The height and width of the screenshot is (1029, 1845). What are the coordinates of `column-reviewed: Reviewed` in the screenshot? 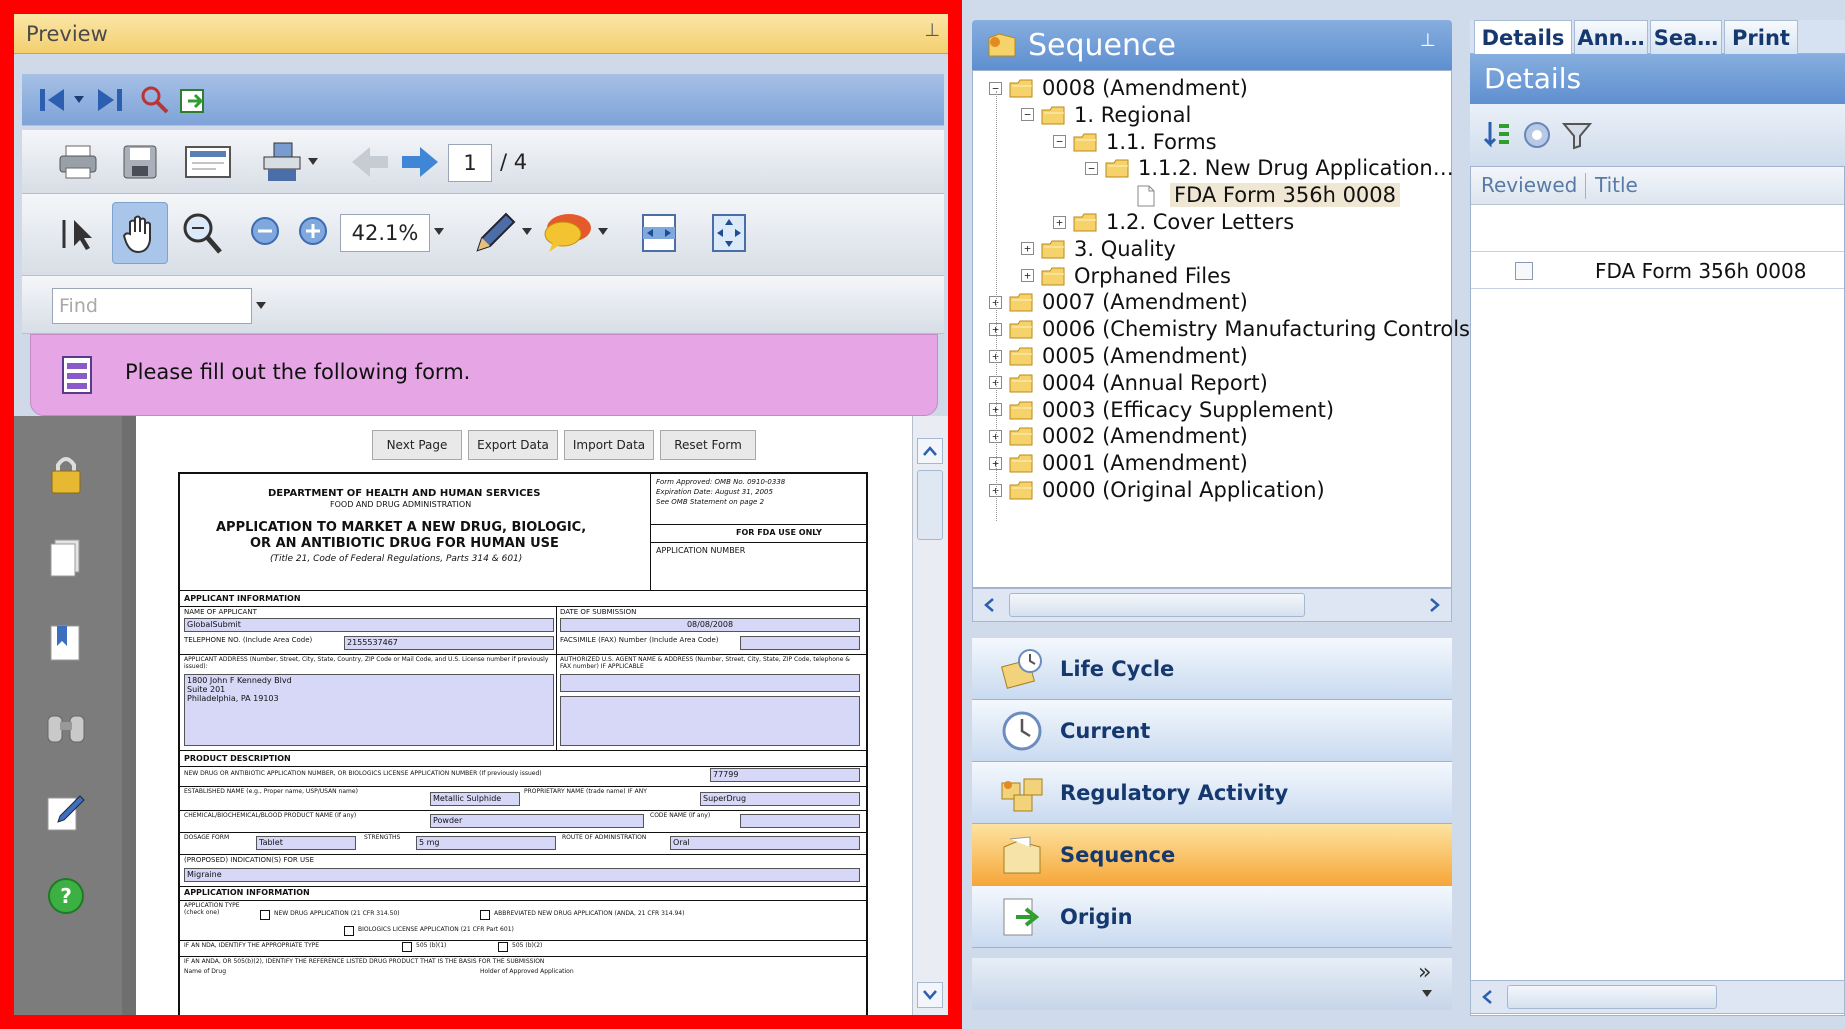 It's located at (1529, 185).